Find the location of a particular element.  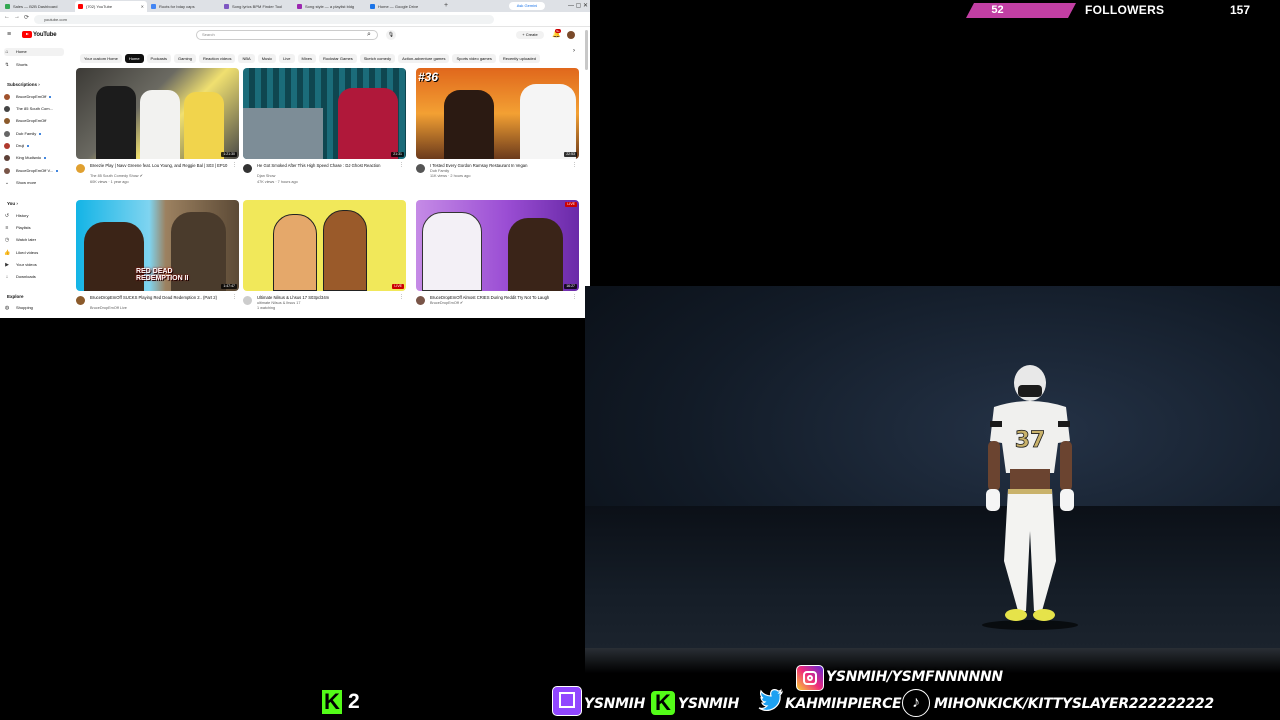

sidebar-item-your-videos: ▶ Your videos is located at coordinates (20, 265).